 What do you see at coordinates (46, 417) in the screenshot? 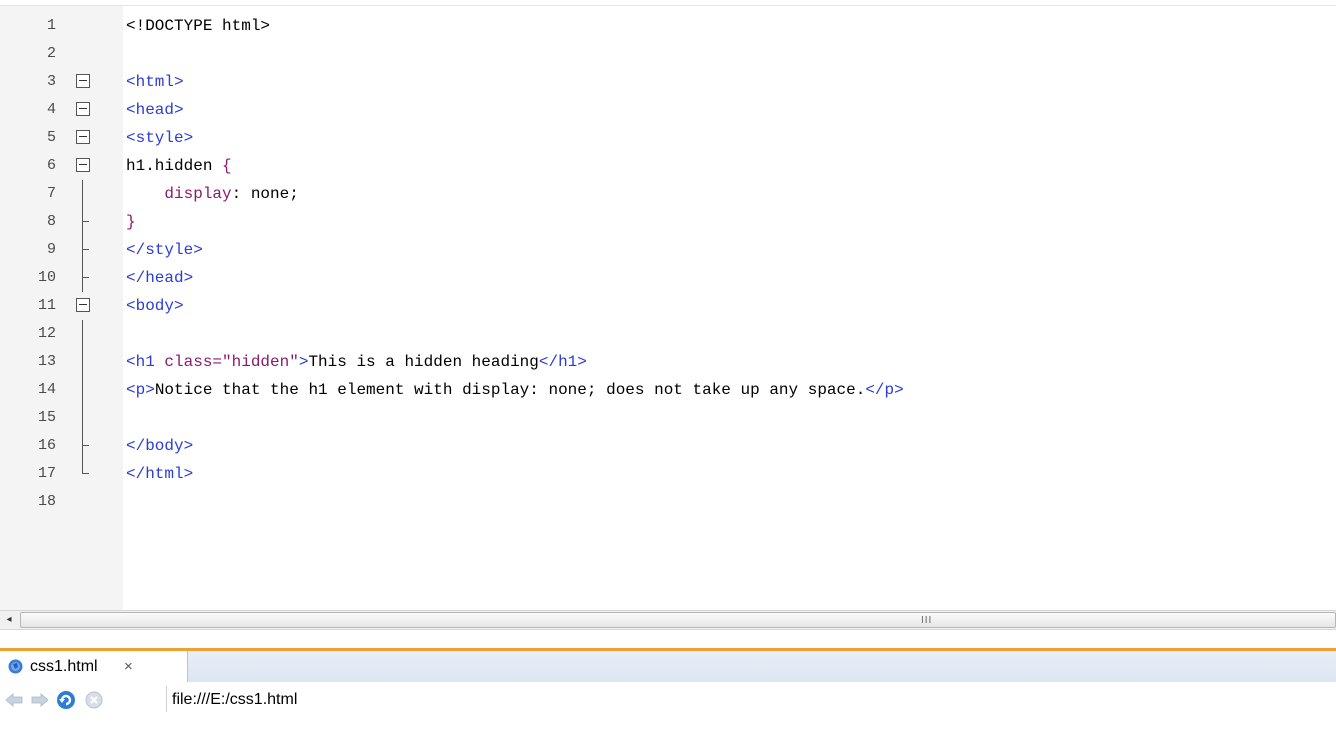
I see `line-number: 15` at bounding box center [46, 417].